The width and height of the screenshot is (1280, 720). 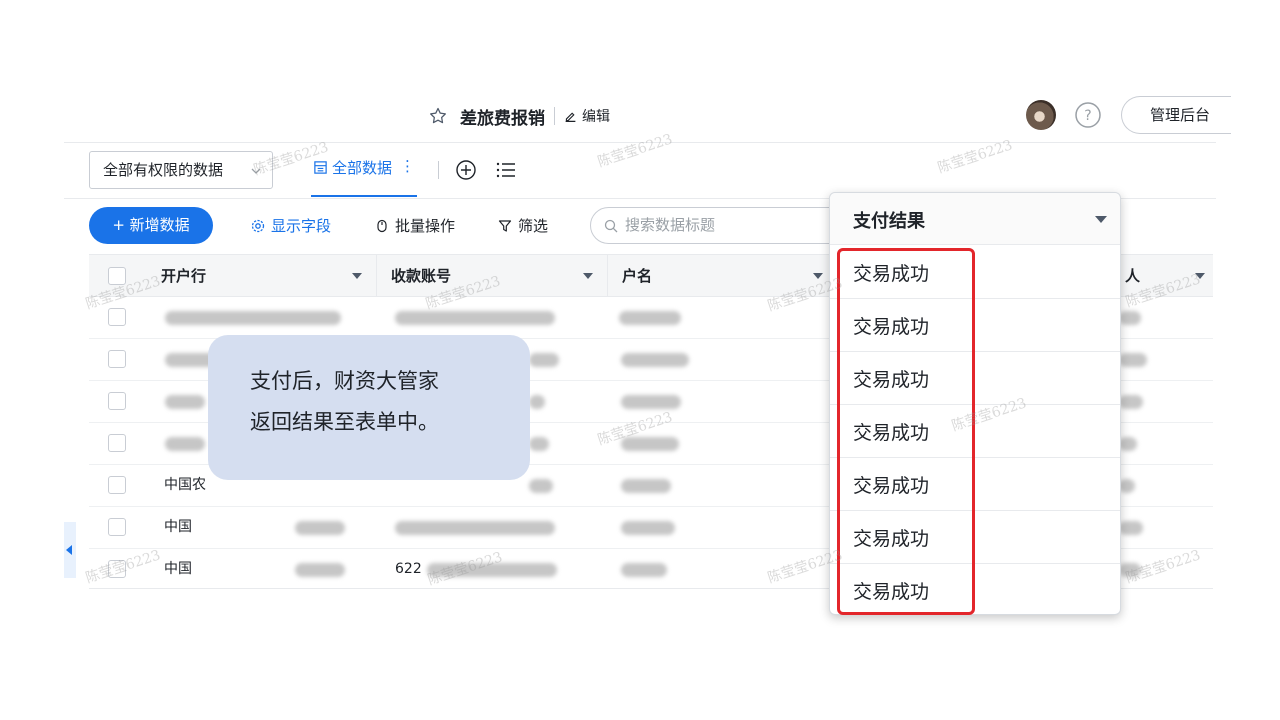 I want to click on permission-view-select: 全部有权限的数据, so click(x=181, y=170).